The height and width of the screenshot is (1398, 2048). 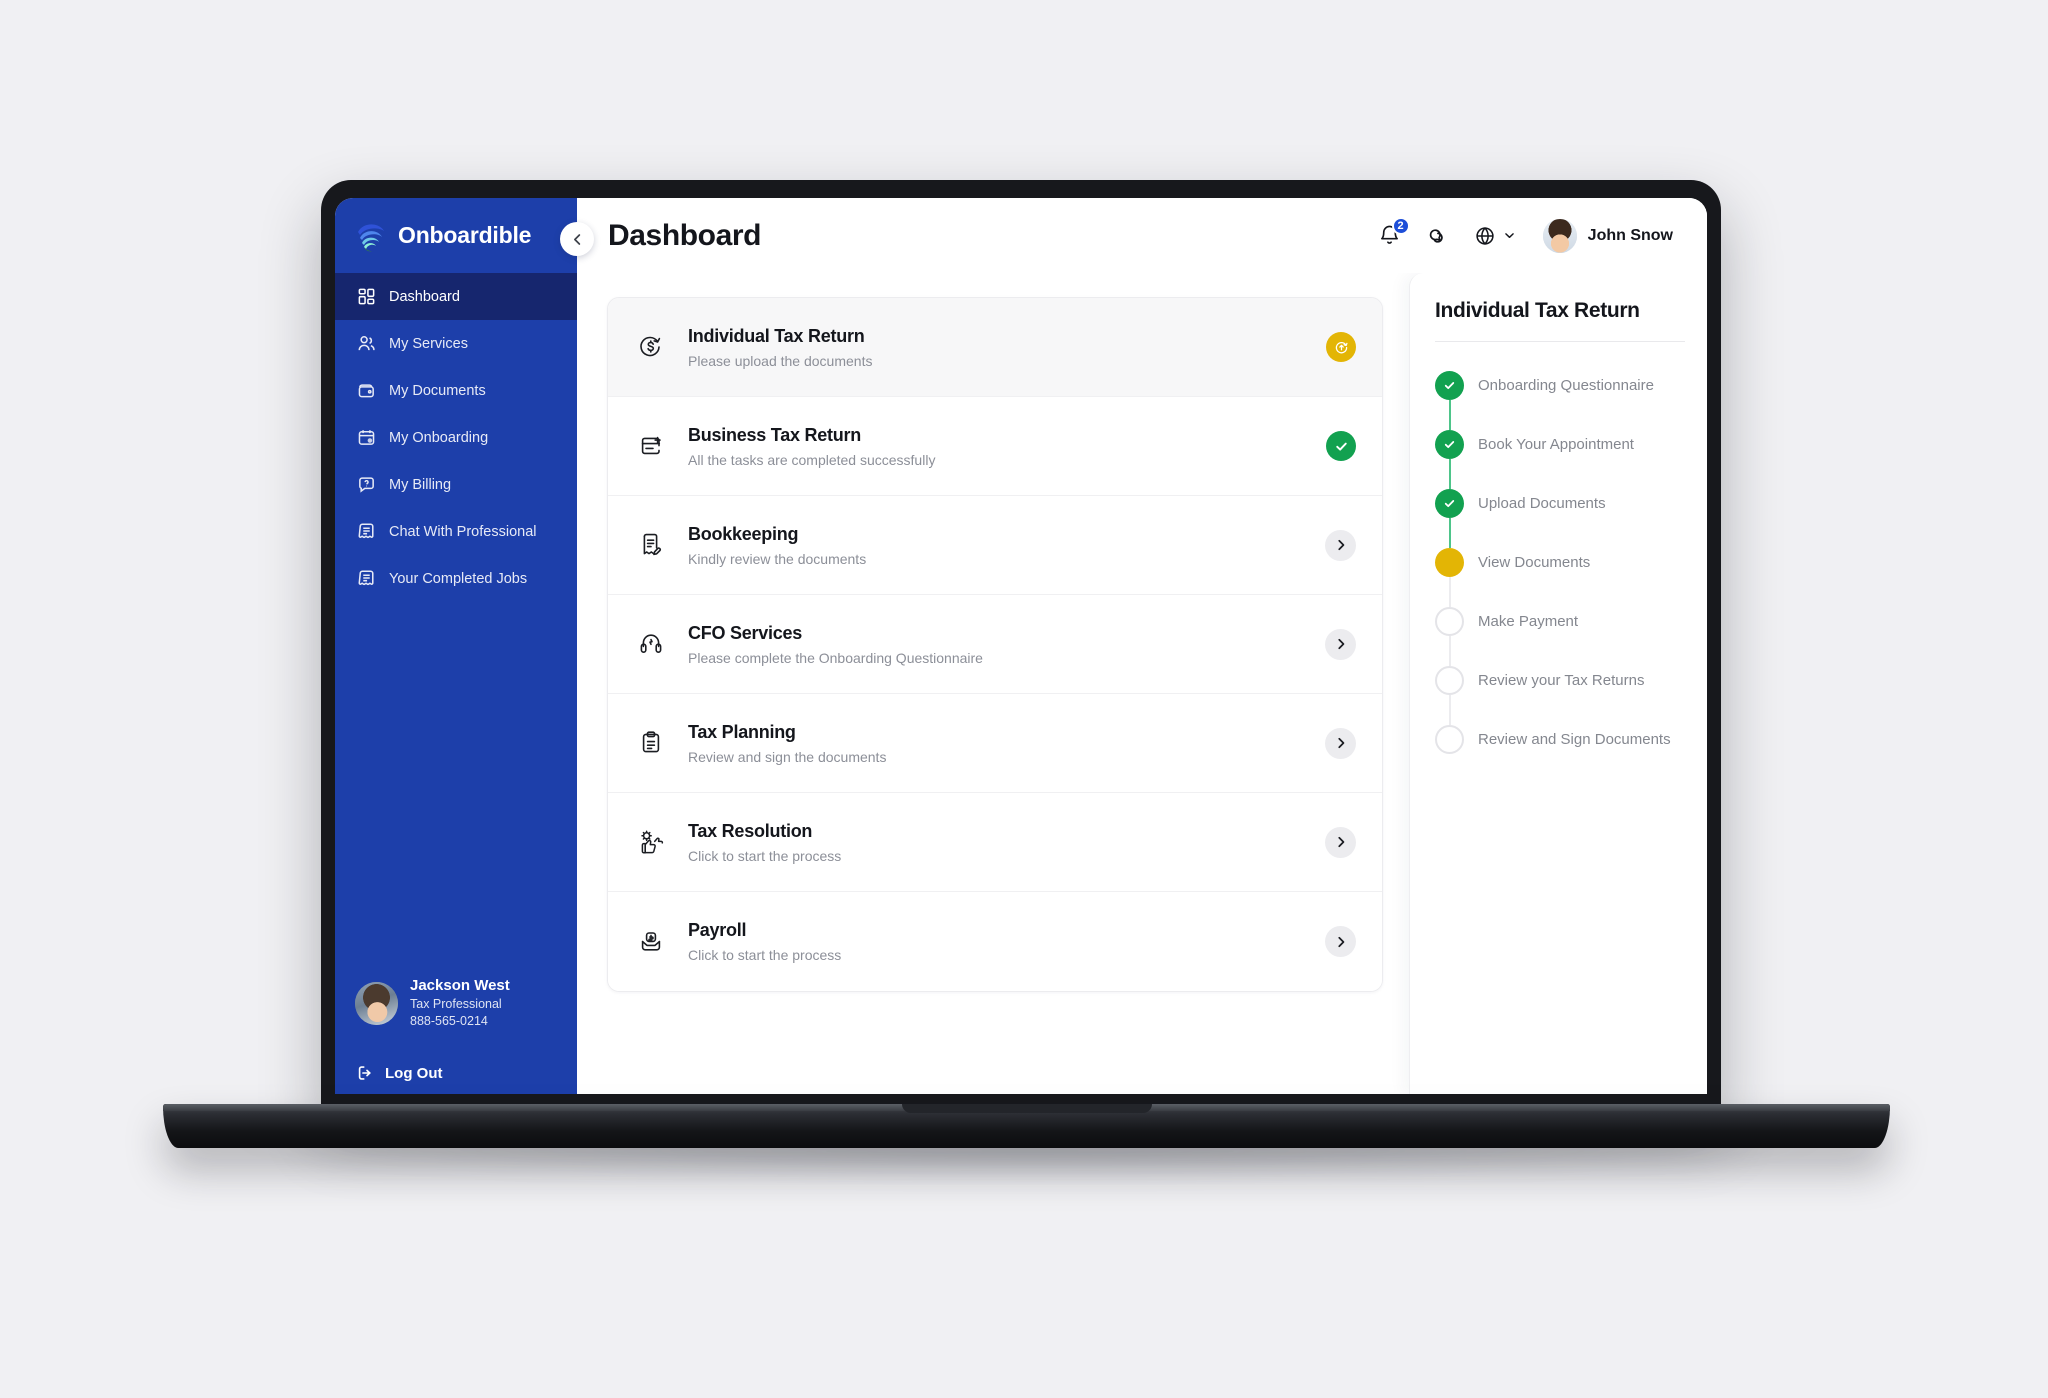 I want to click on sidebar-item-label: Your Completed Jobs, so click(x=458, y=578).